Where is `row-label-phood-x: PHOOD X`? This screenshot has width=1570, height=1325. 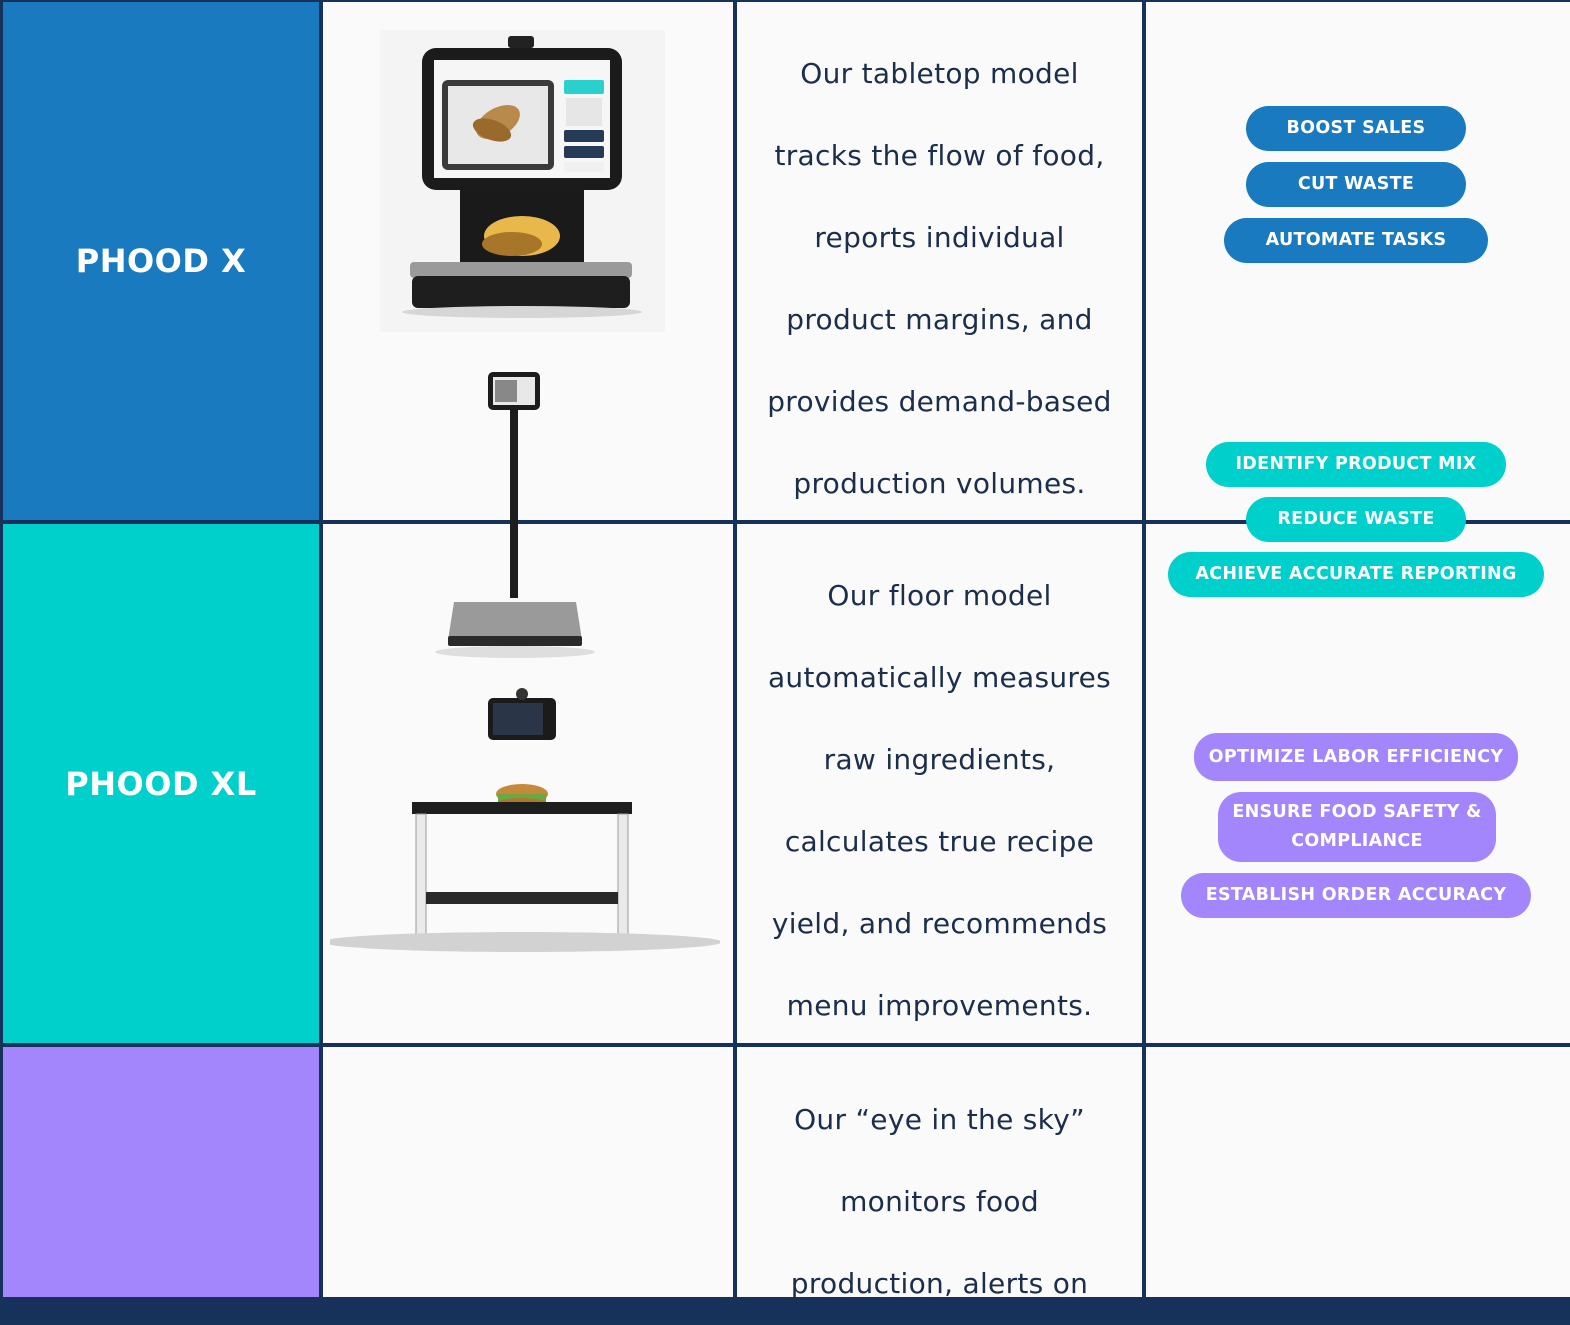
row-label-phood-x: PHOOD X is located at coordinates (161, 261).